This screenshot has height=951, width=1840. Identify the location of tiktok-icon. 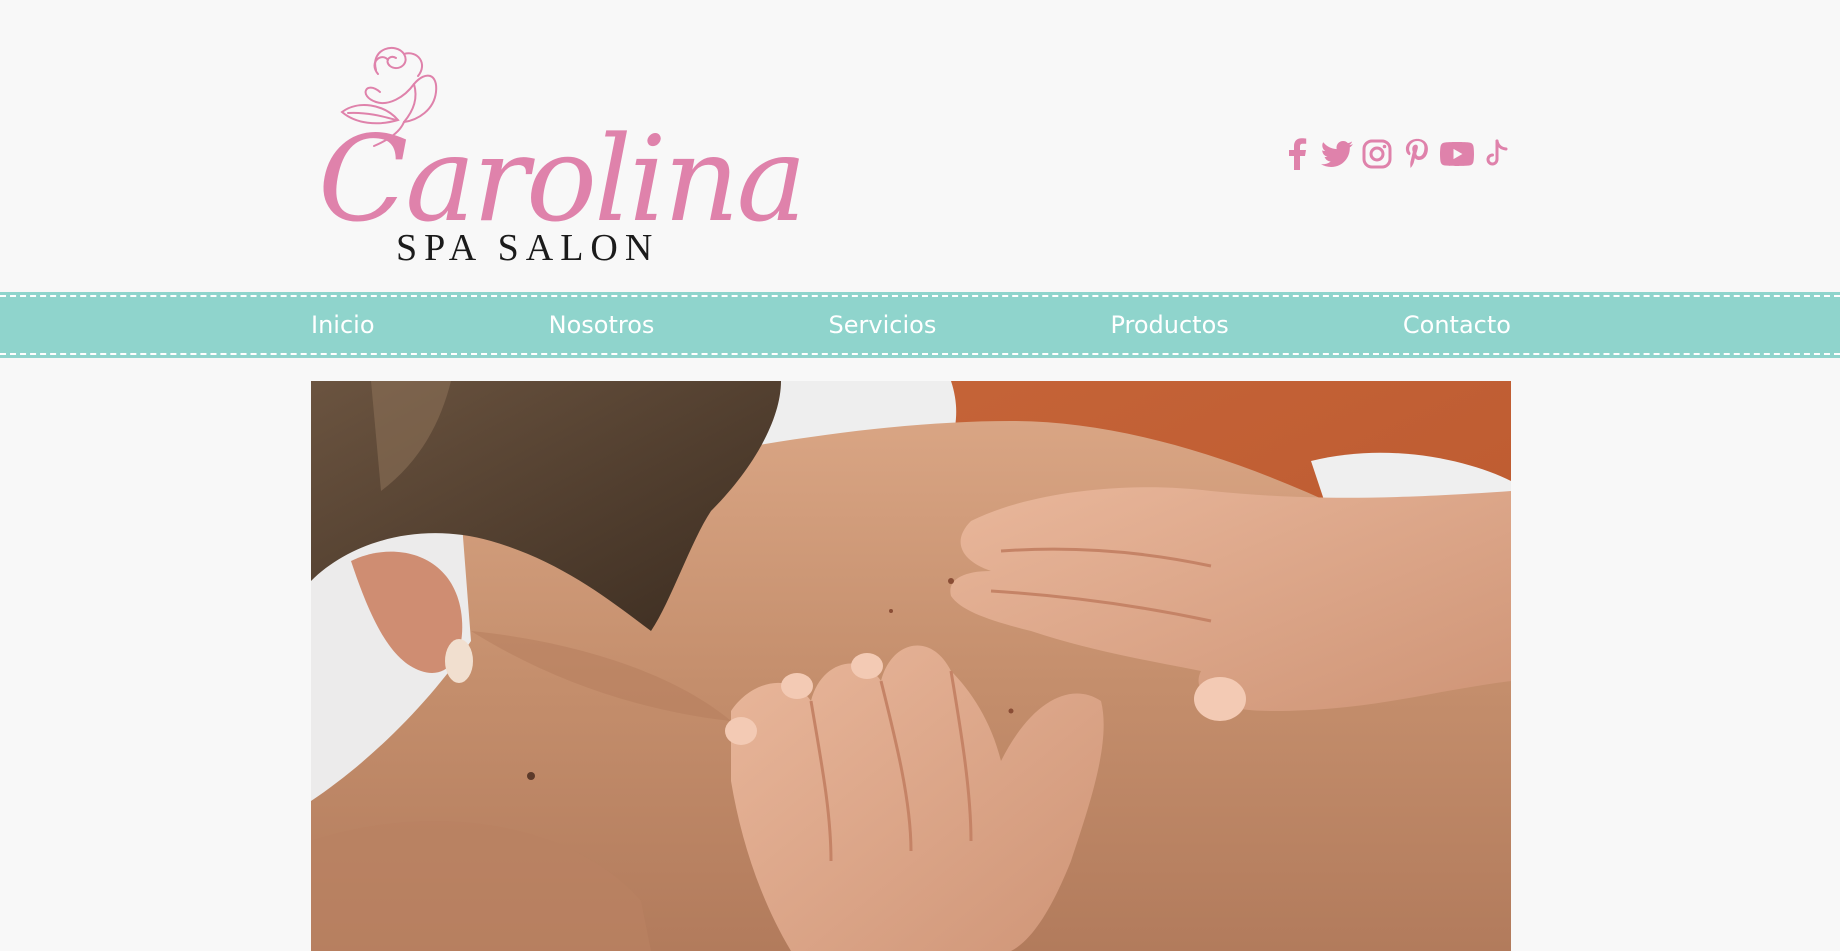
(1497, 154).